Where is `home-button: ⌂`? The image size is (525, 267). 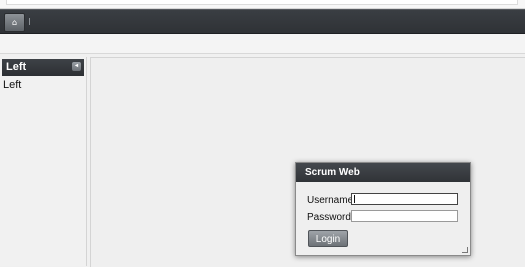 home-button: ⌂ is located at coordinates (14, 22).